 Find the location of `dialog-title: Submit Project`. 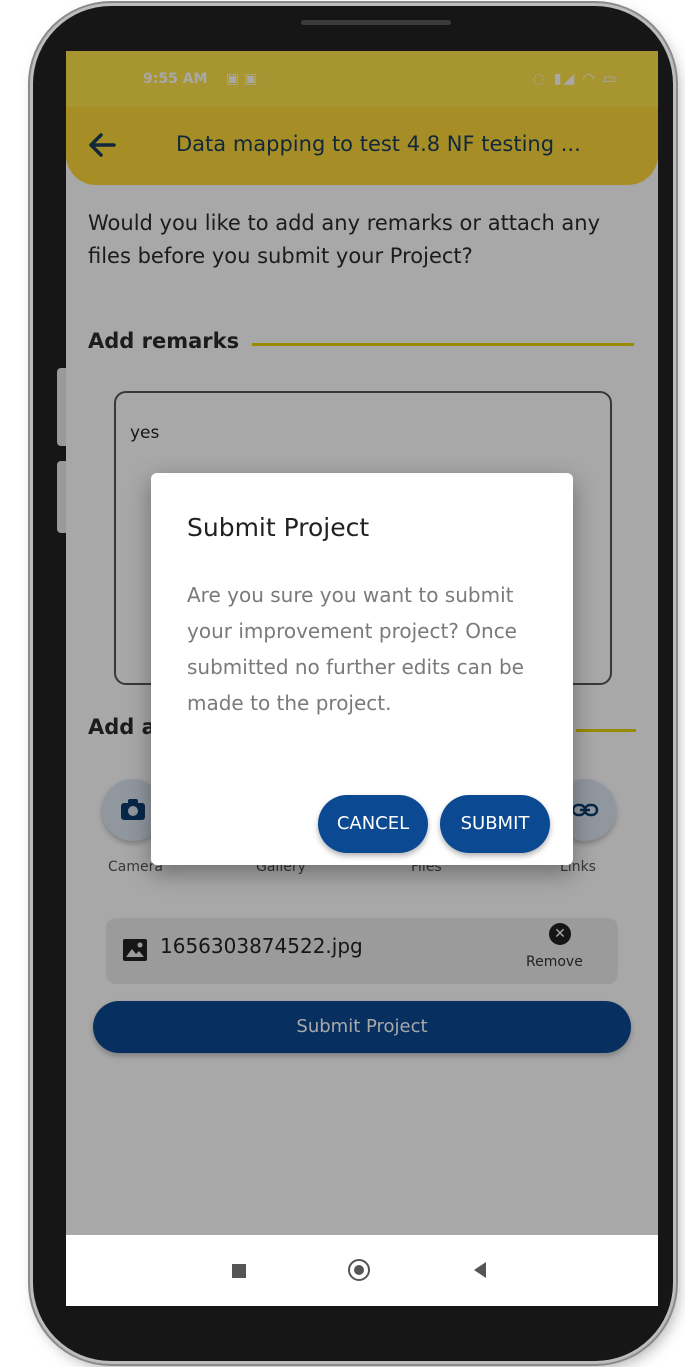

dialog-title: Submit Project is located at coordinates (278, 527).